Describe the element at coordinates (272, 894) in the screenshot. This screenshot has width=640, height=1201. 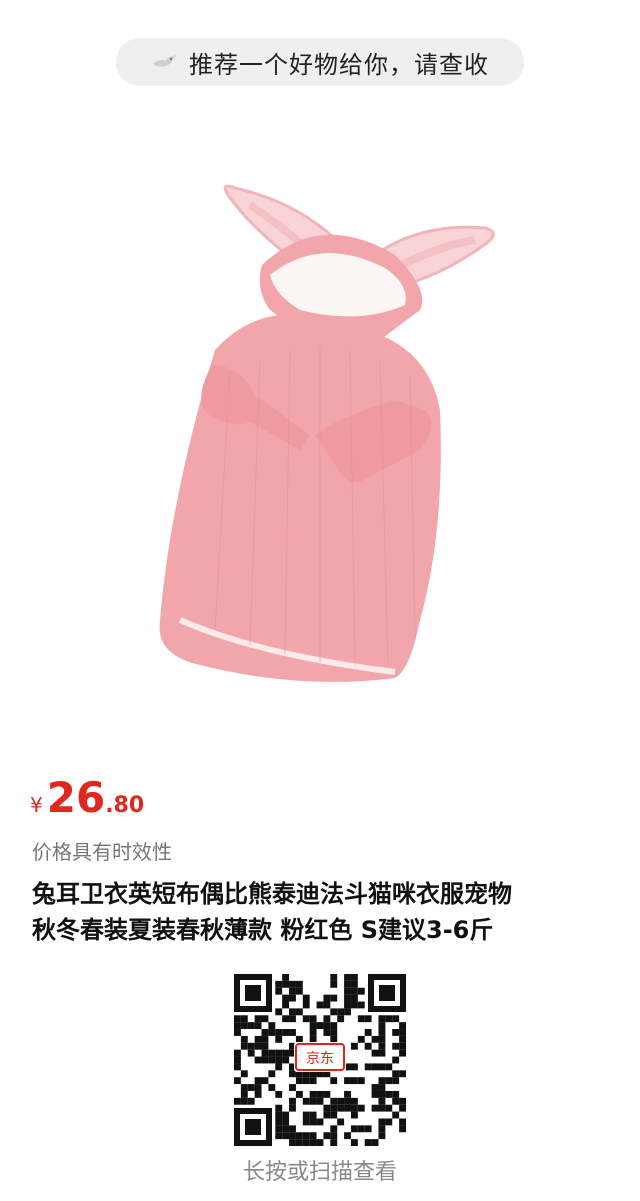
I see `product-title-line: 兔耳卫衣英短布偶比熊泰迪法斗猫咪衣服宠物` at that location.